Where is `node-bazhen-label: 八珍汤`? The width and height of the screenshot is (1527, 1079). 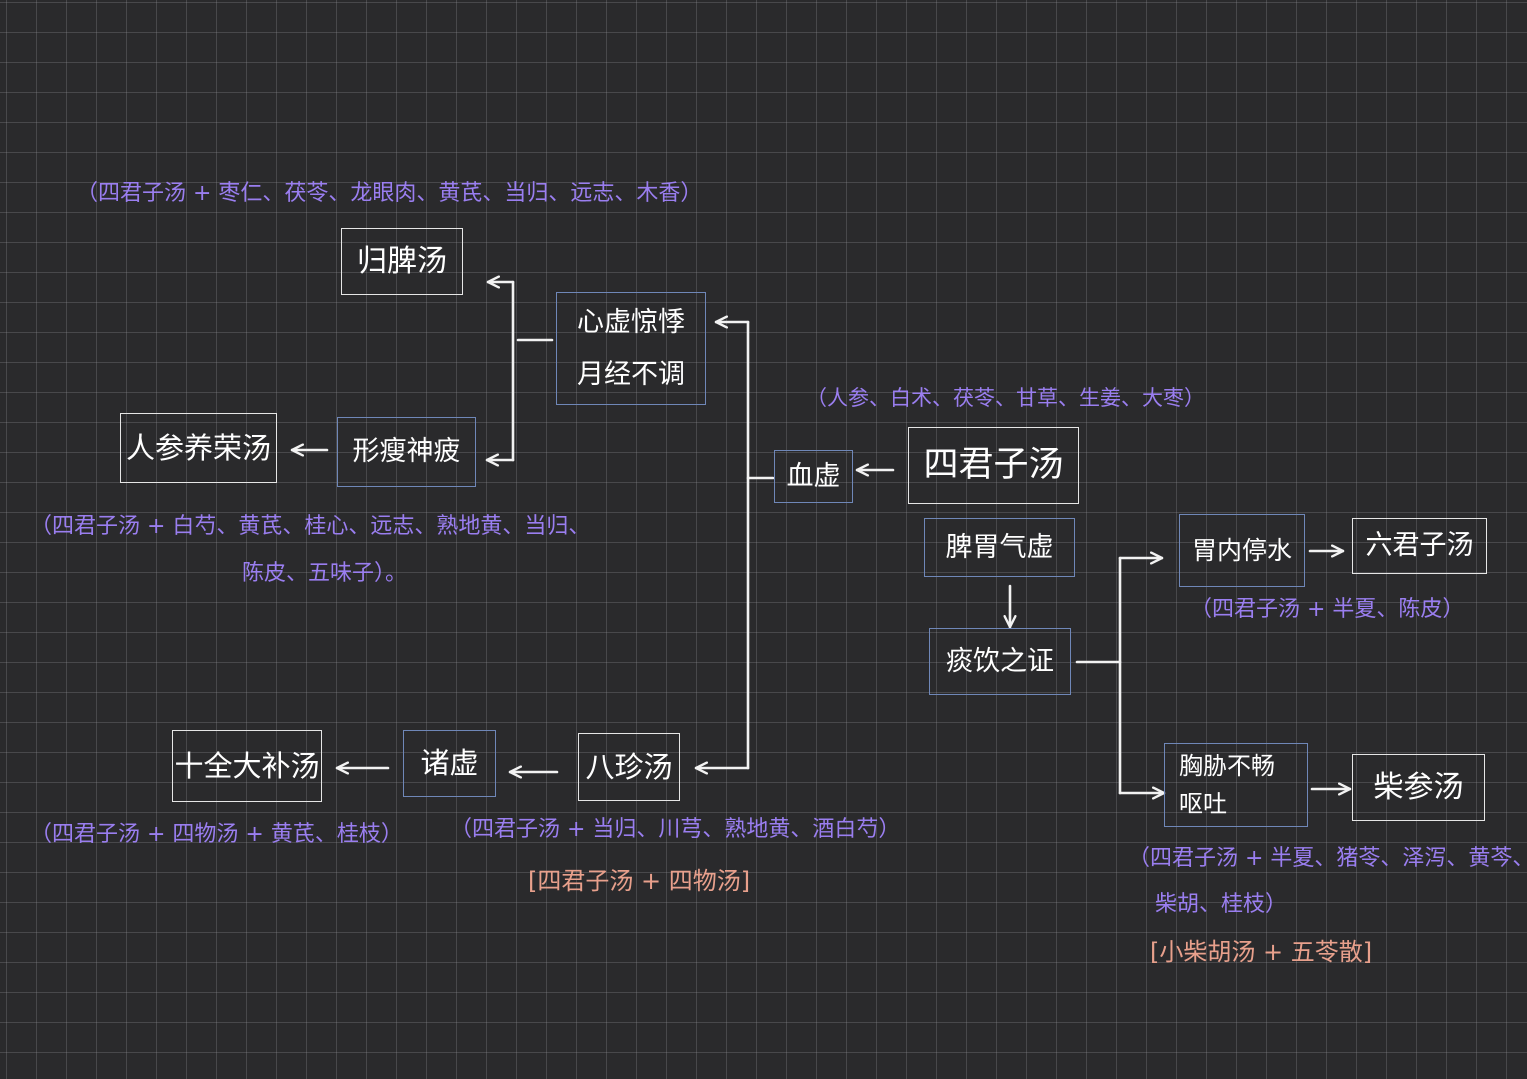
node-bazhen-label: 八珍汤 is located at coordinates (629, 766).